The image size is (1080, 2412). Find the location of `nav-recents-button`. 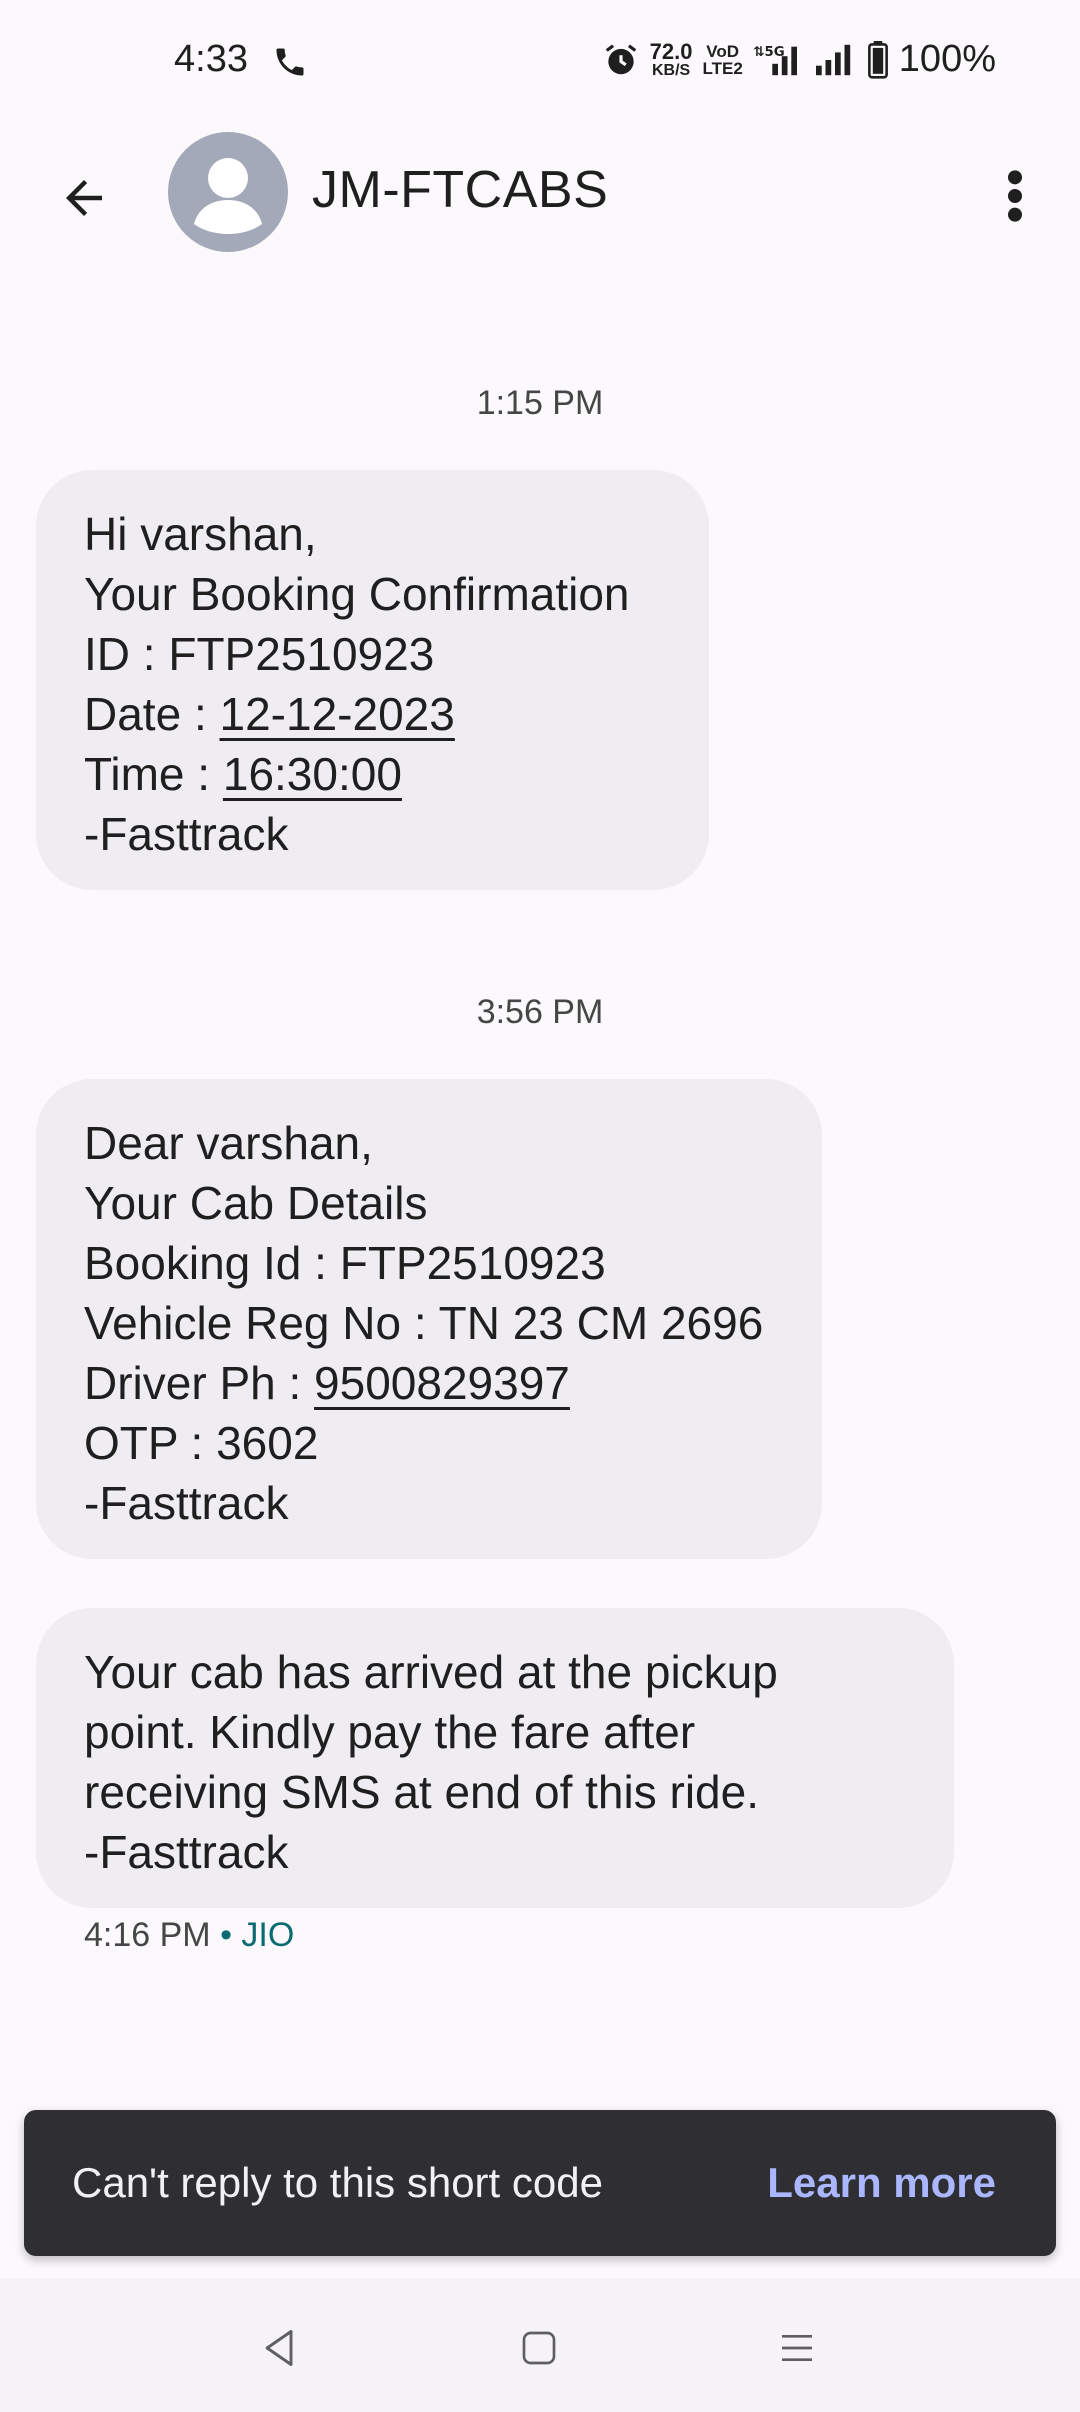

nav-recents-button is located at coordinates (797, 2348).